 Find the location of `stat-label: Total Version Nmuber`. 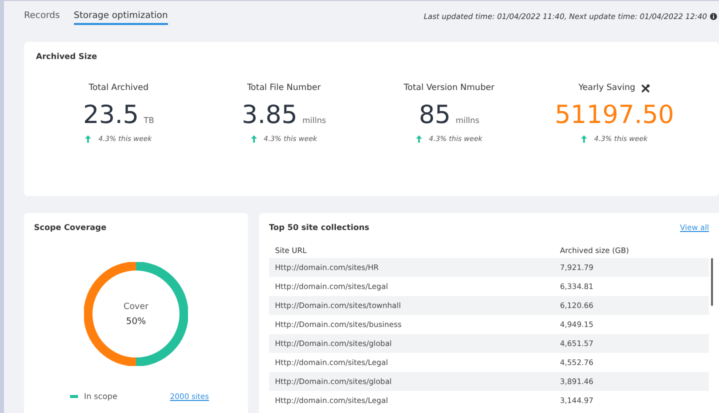

stat-label: Total Version Nmuber is located at coordinates (449, 88).